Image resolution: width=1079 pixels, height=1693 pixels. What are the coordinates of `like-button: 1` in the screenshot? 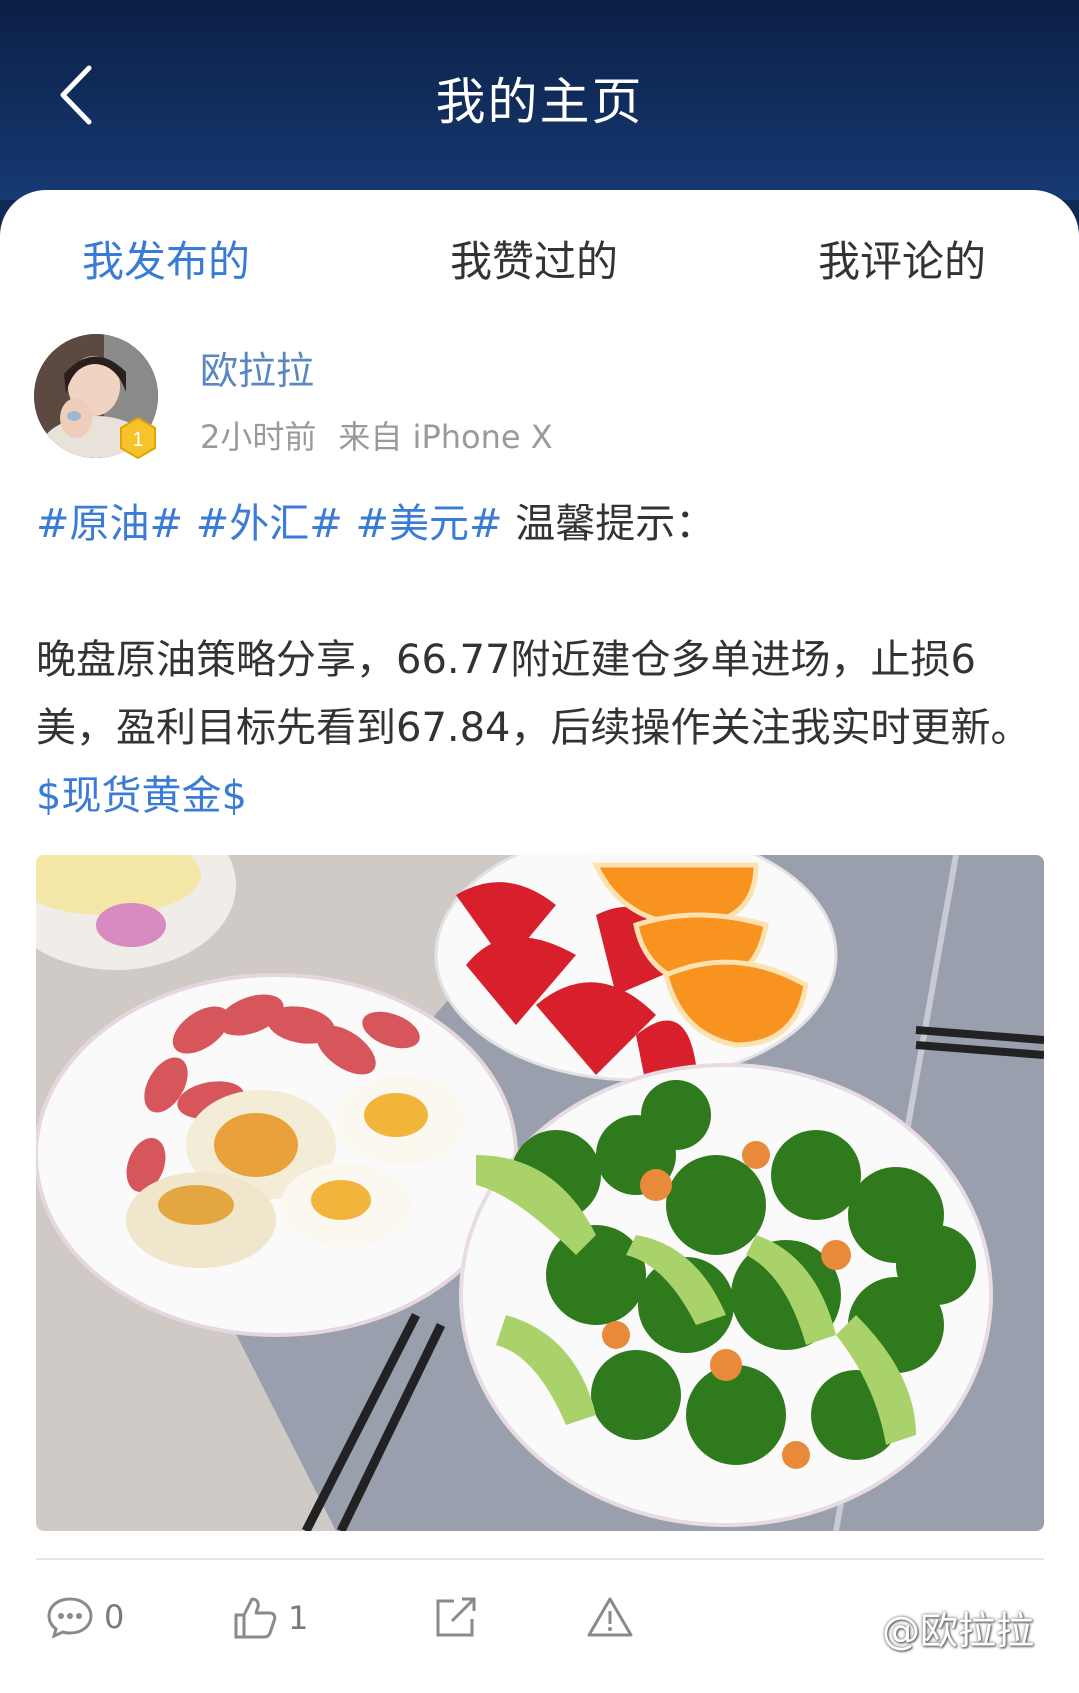 It's located at (270, 1618).